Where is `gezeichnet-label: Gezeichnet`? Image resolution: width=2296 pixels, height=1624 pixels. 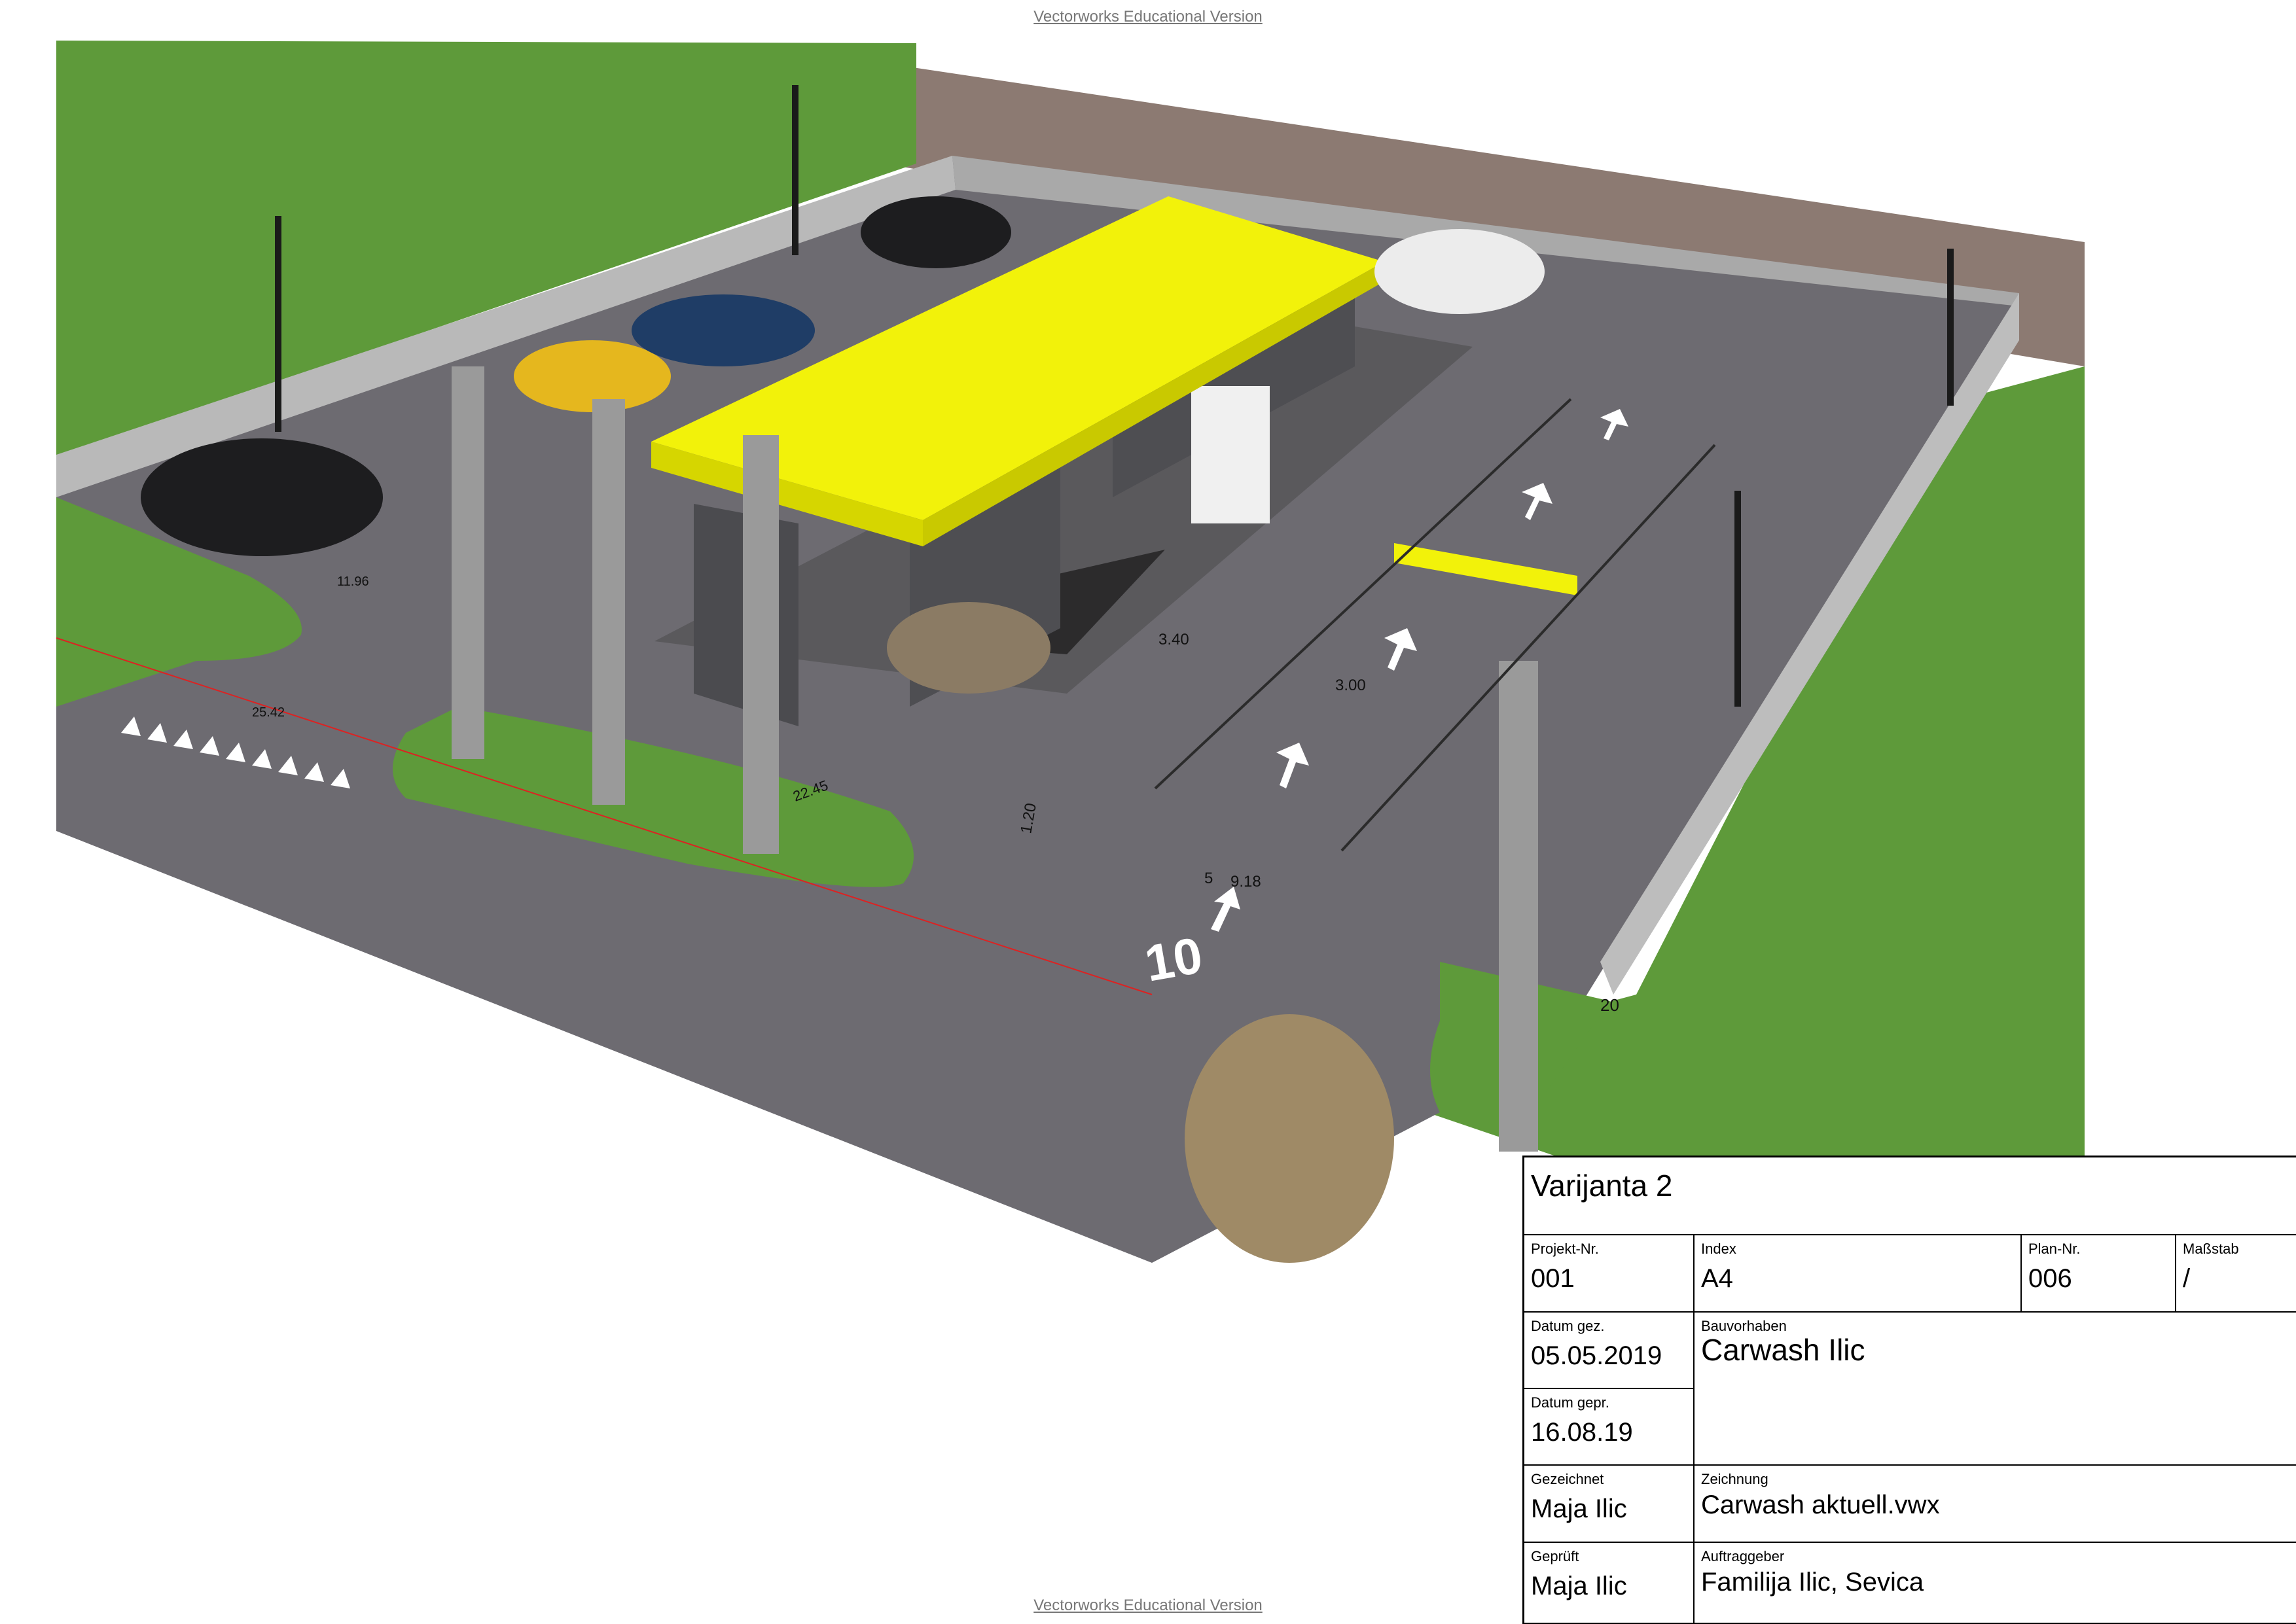 gezeichnet-label: Gezeichnet is located at coordinates (1568, 1479).